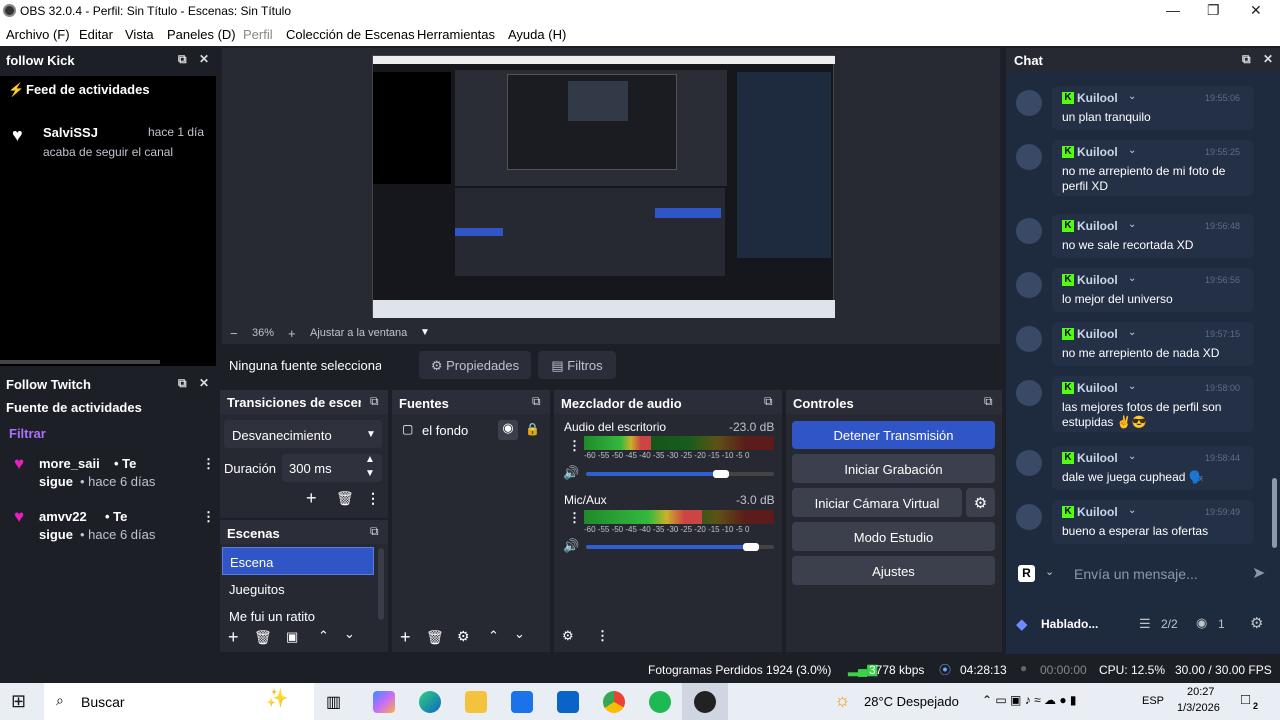 This screenshot has height=720, width=1280. What do you see at coordinates (1201, 692) in the screenshot?
I see `clock-time: 20:27` at bounding box center [1201, 692].